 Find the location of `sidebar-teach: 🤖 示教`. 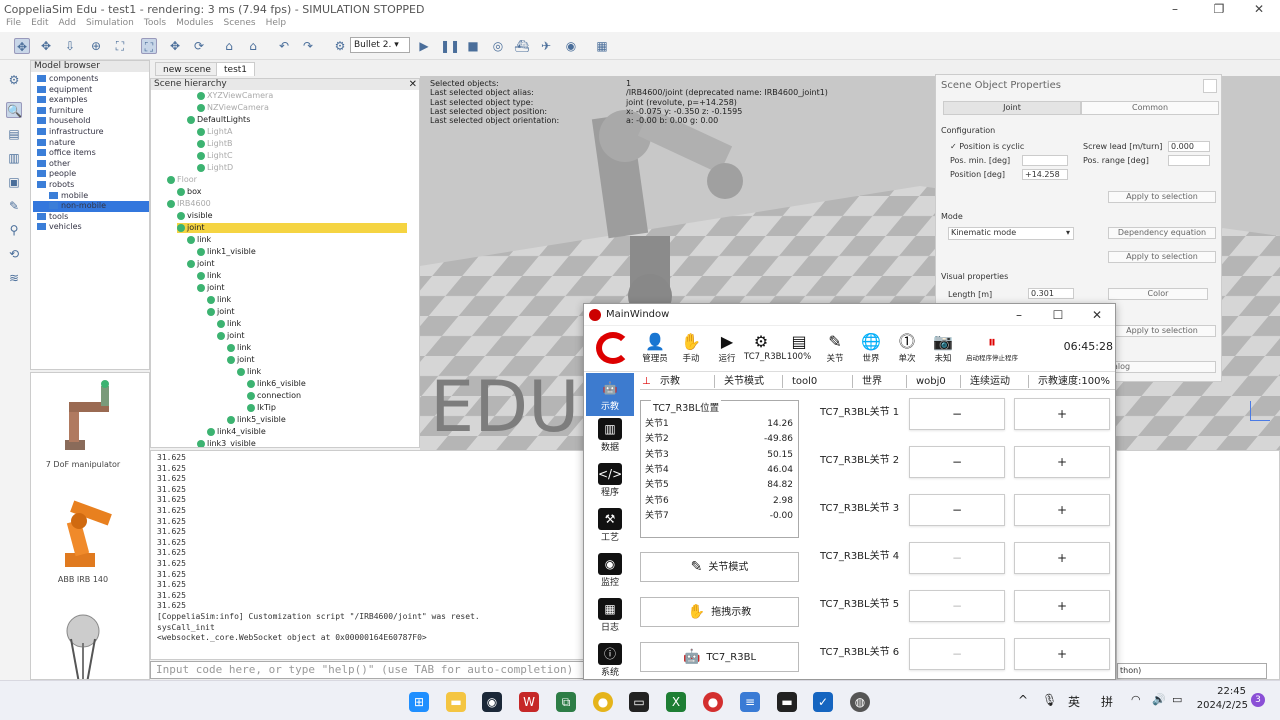

sidebar-teach: 🤖 示教 is located at coordinates (610, 394).